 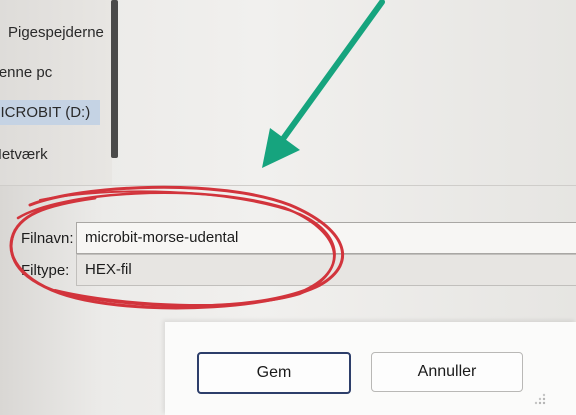 I want to click on nav-item-denne-pc: Denne pc, so click(x=26, y=72).